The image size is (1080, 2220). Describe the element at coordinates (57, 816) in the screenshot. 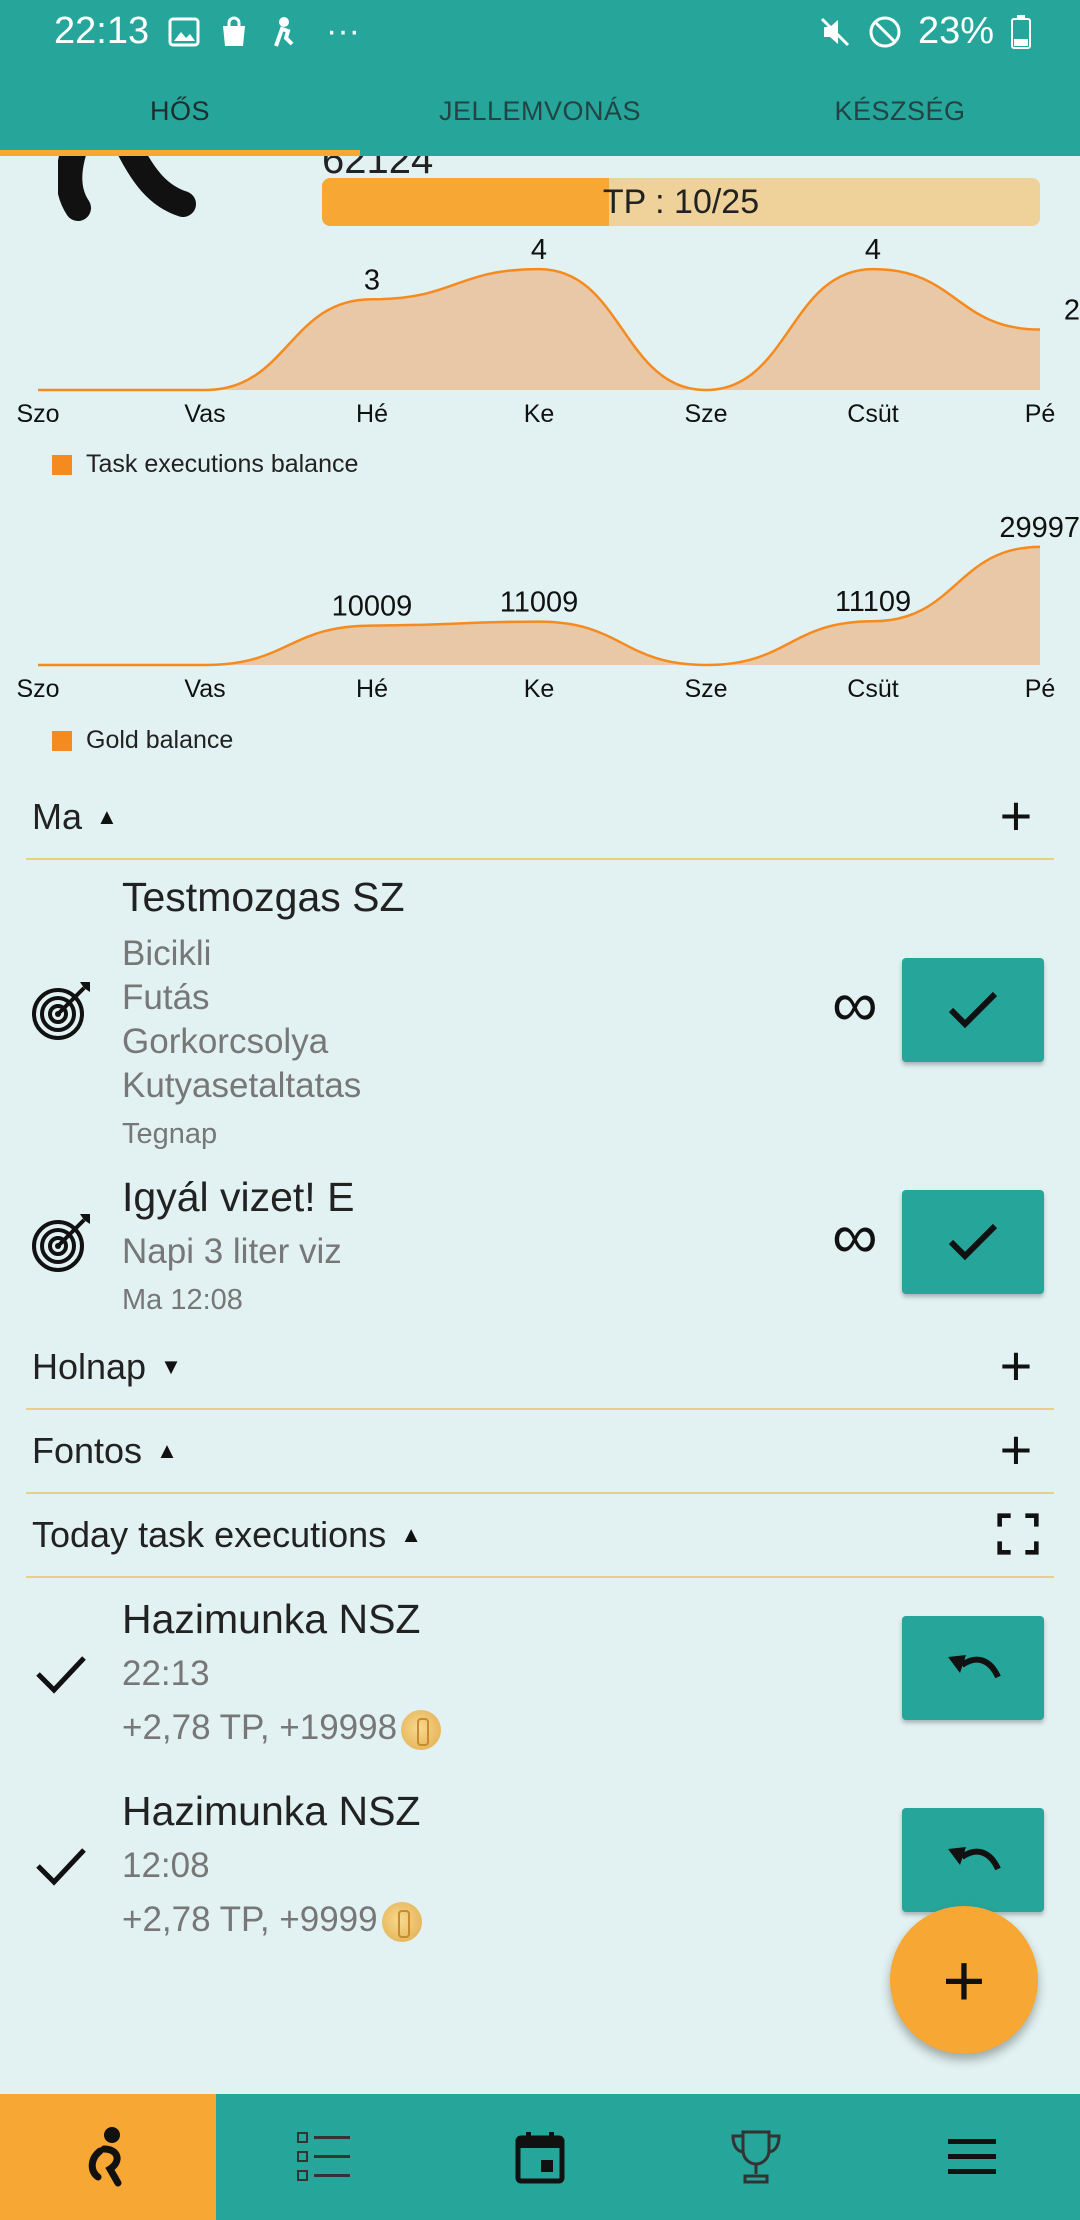

I see `section-title: Ma` at that location.